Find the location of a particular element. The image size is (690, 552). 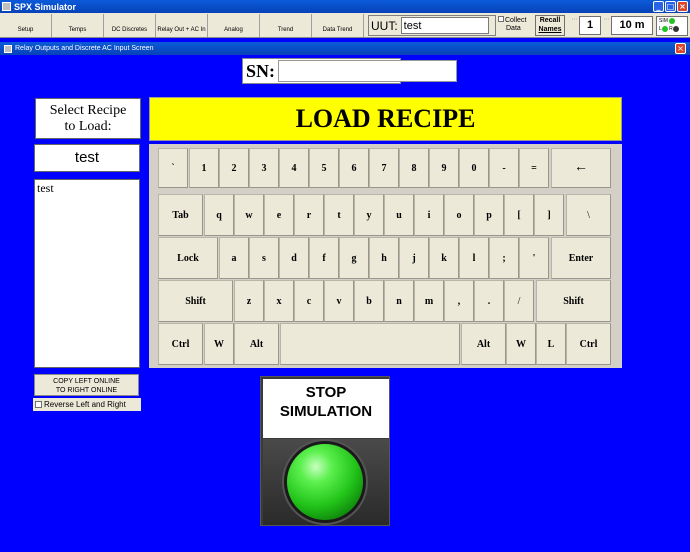

key-s: s is located at coordinates (264, 258).